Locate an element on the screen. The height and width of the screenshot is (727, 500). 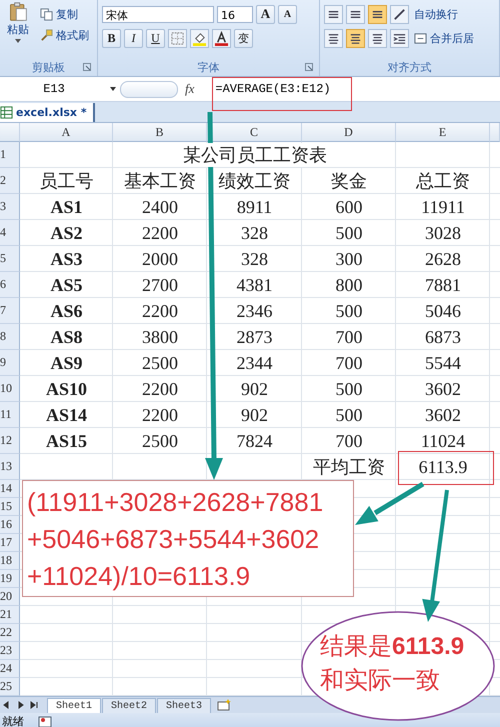
table-cell: 902 is located at coordinates (254, 389).